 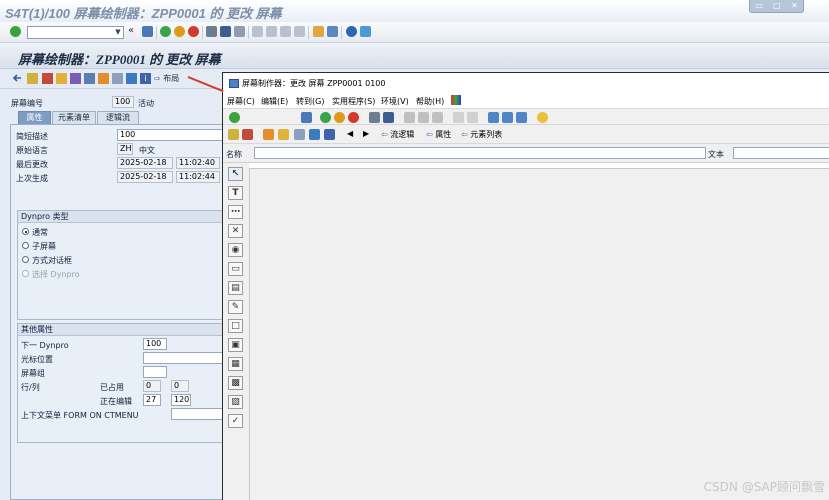 I want to click on copy-icon, so click(x=423, y=117).